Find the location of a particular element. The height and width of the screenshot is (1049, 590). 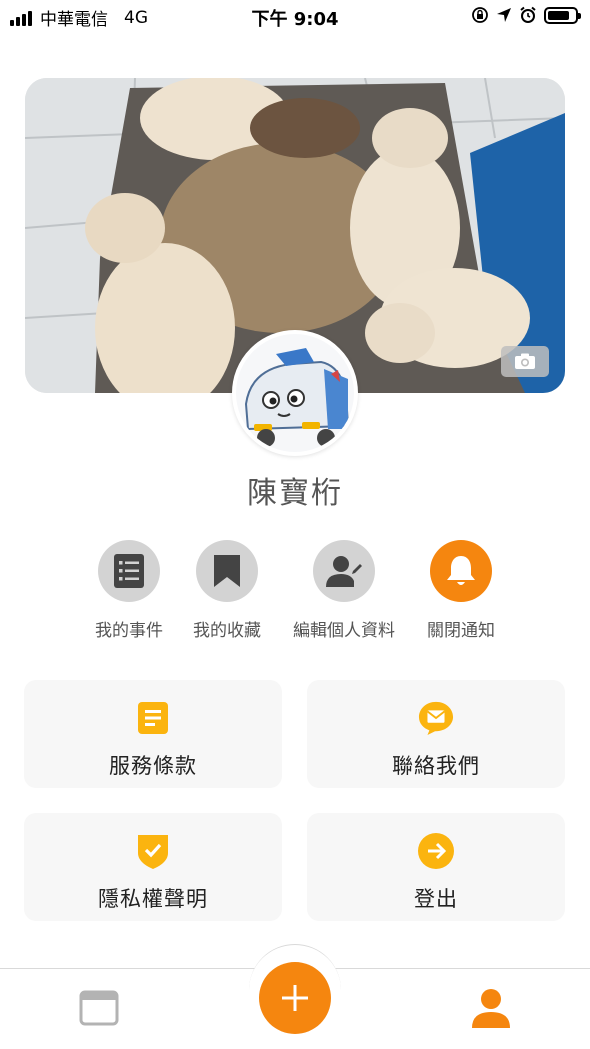

edit-profile-button: 編輯個人資料 is located at coordinates (344, 590).